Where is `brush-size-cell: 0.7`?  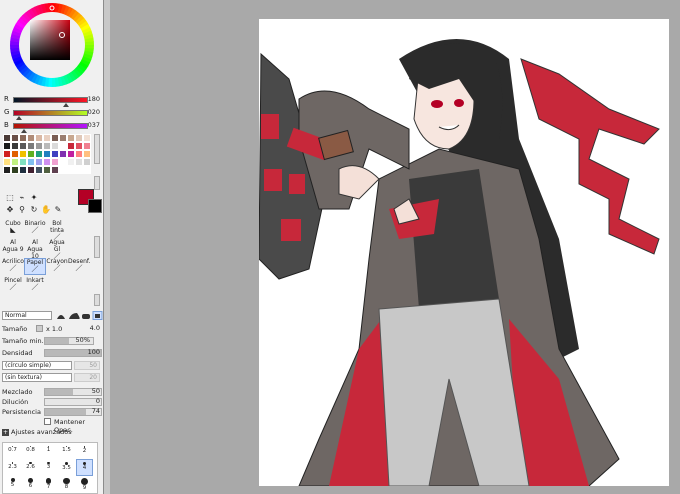 brush-size-cell: 0.7 is located at coordinates (12, 451).